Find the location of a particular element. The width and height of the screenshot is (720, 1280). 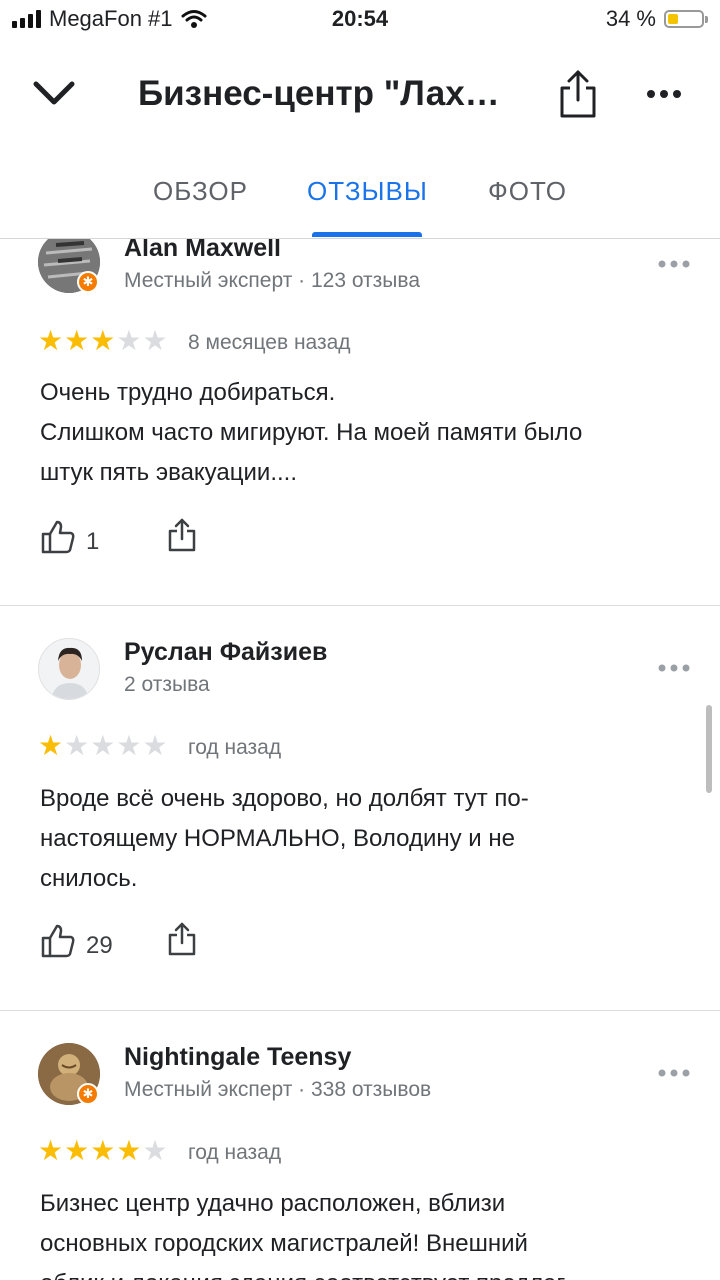

review-author-meta: Местный эксперт · 123 отзыва is located at coordinates (272, 280).